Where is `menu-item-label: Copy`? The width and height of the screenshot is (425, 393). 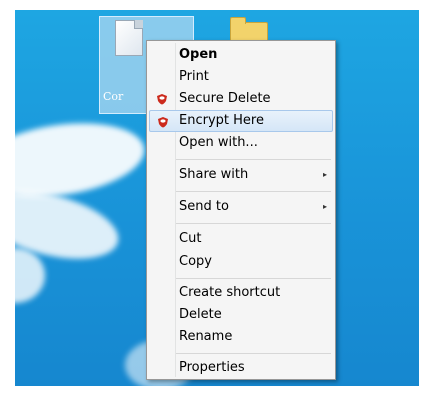 menu-item-label: Copy is located at coordinates (195, 261).